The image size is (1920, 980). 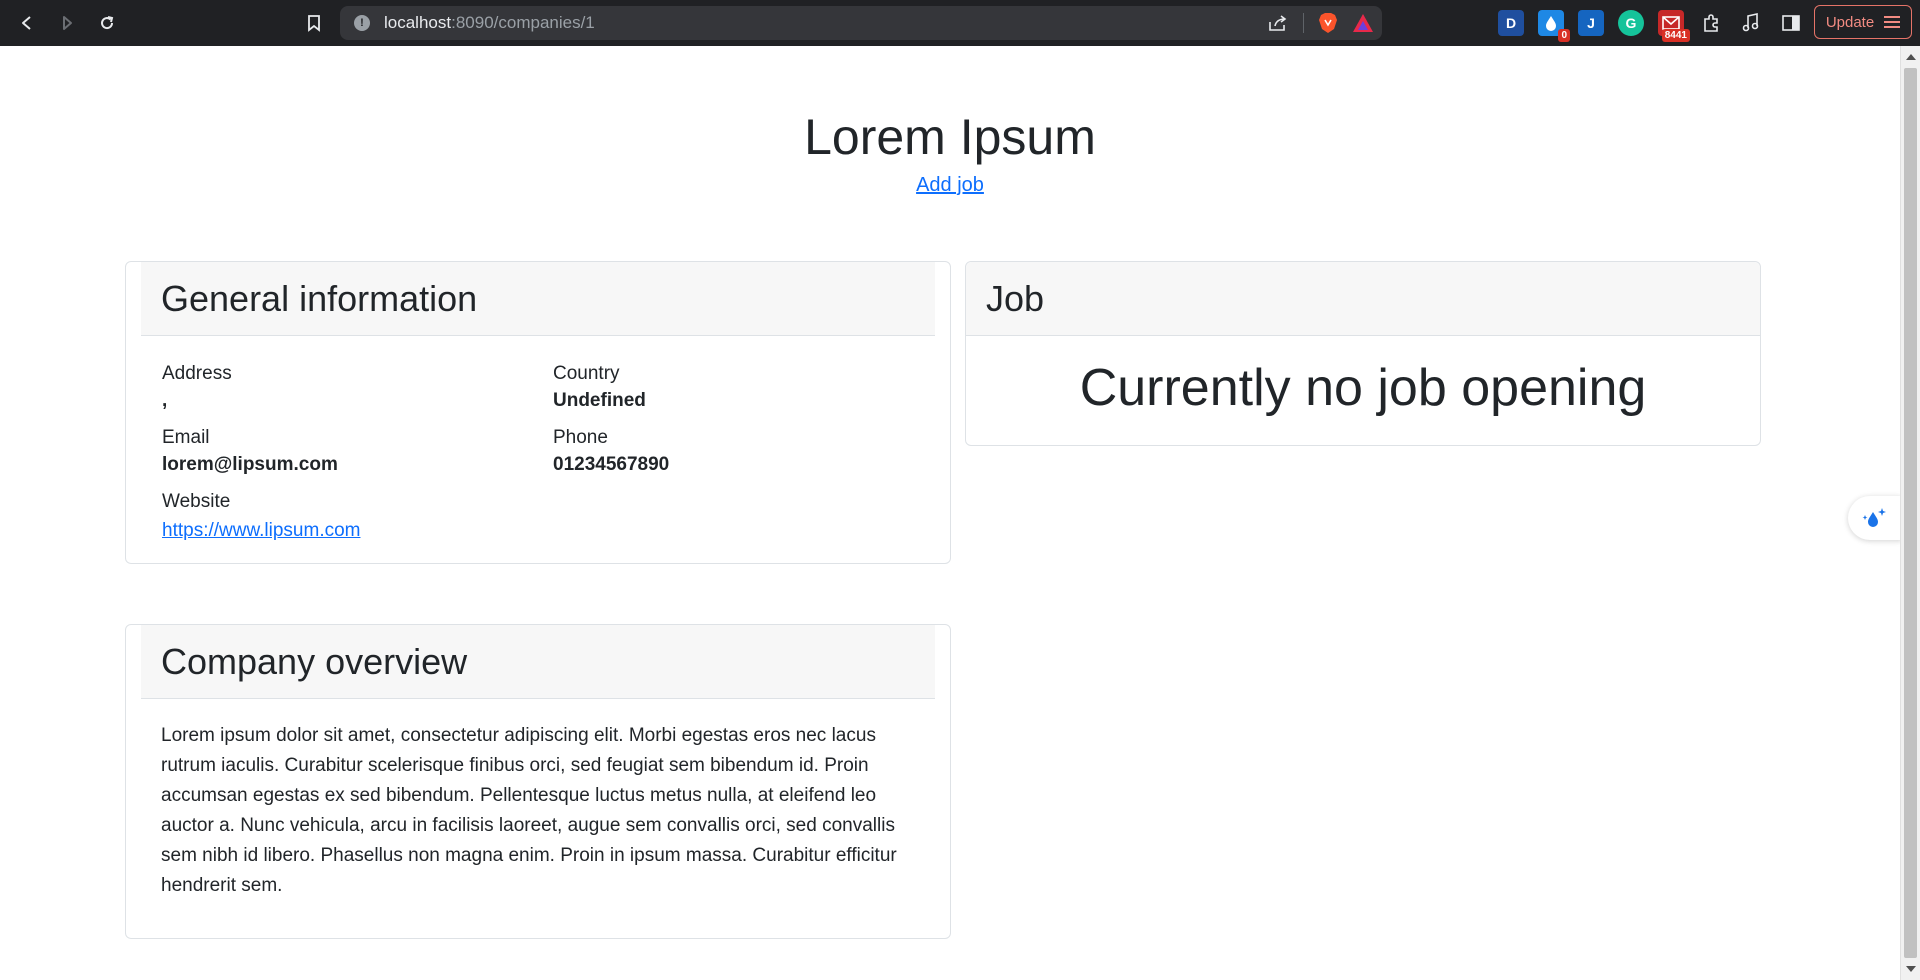 I want to click on add-job-container: Add job, so click(x=950, y=185).